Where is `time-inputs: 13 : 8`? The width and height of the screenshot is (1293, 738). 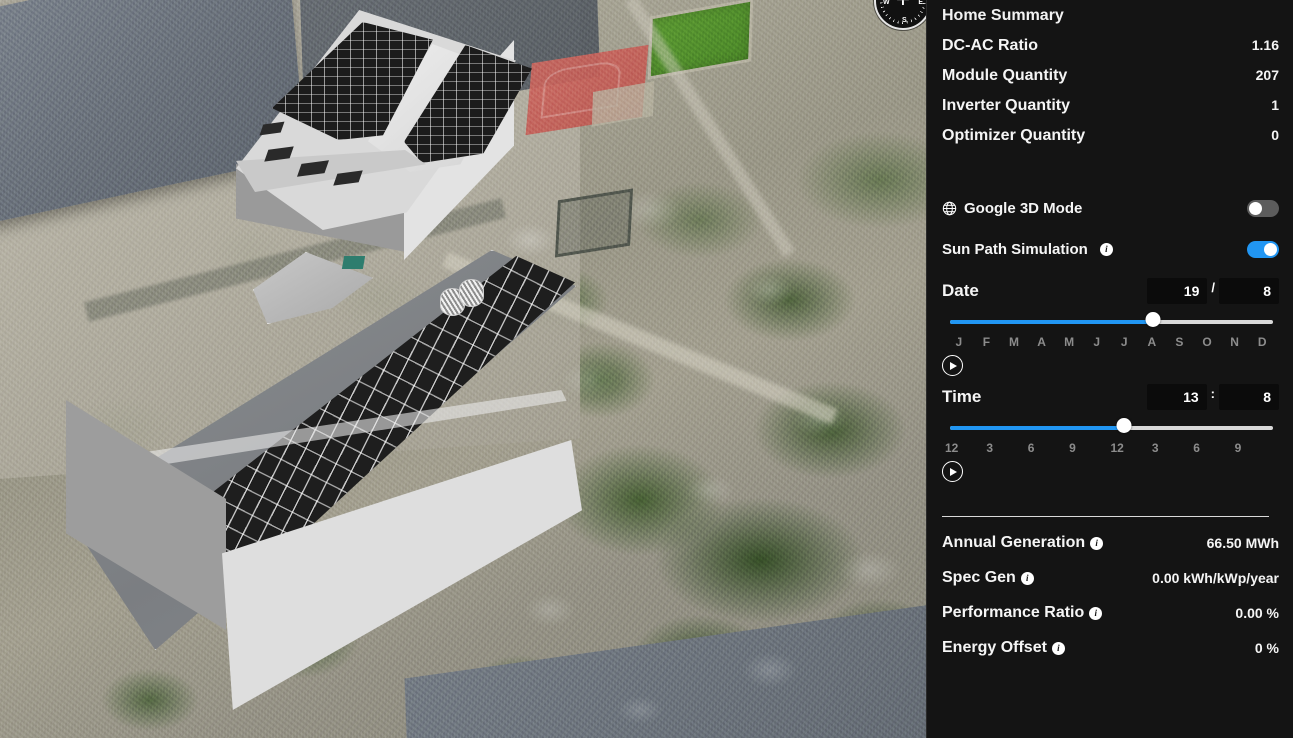
time-inputs: 13 : 8 is located at coordinates (1212, 397).